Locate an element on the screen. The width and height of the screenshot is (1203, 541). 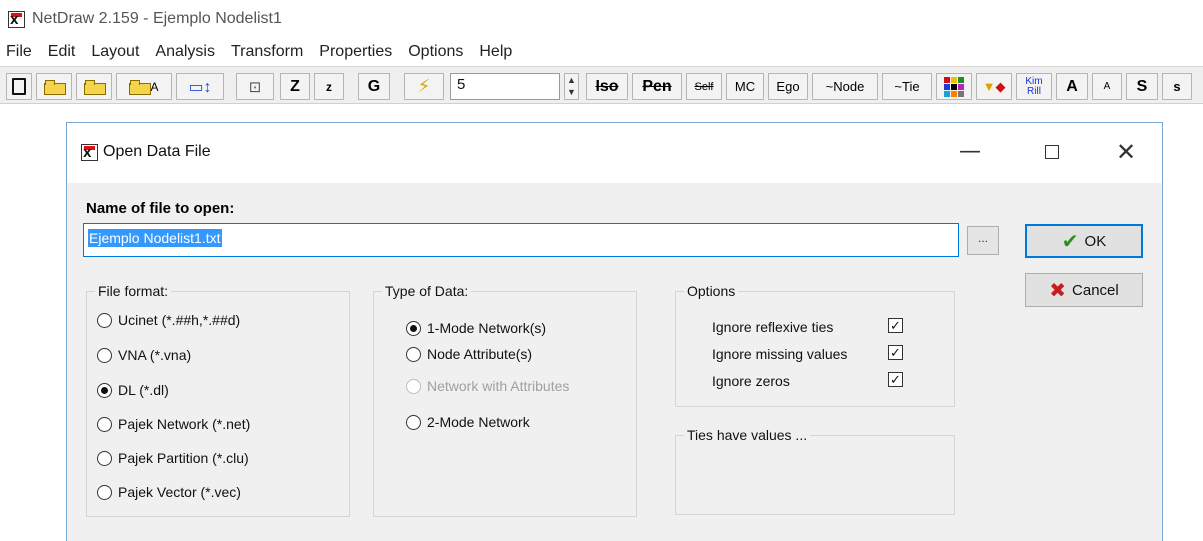
format-ucinet-option: Ucinet (*.##h,*.##d) is located at coordinates (168, 320).